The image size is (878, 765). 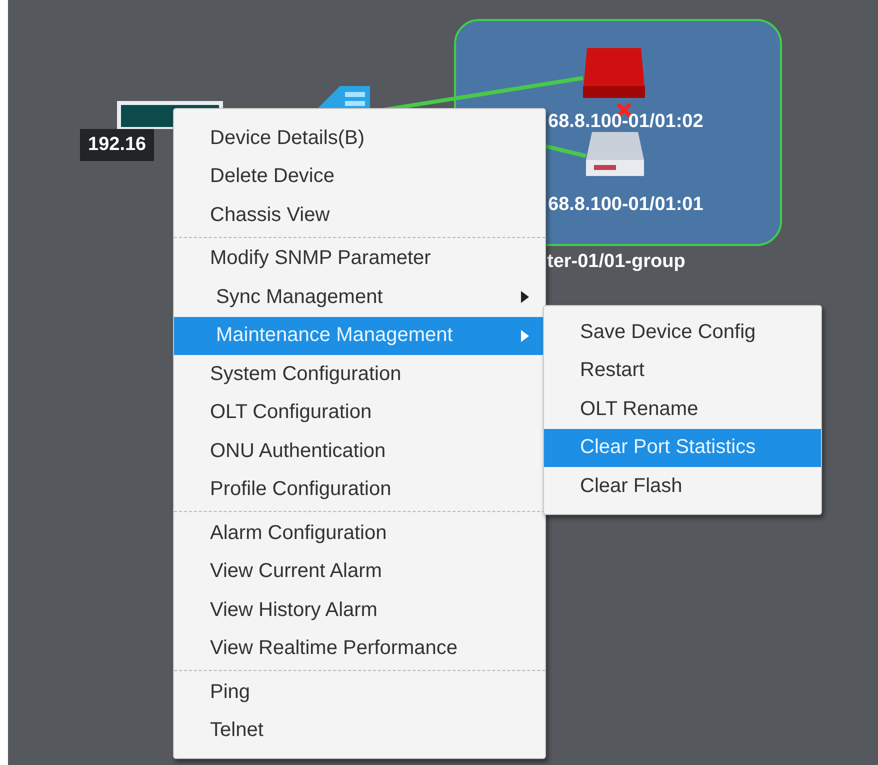 What do you see at coordinates (359, 489) in the screenshot?
I see `menu-item: Profile Configuration` at bounding box center [359, 489].